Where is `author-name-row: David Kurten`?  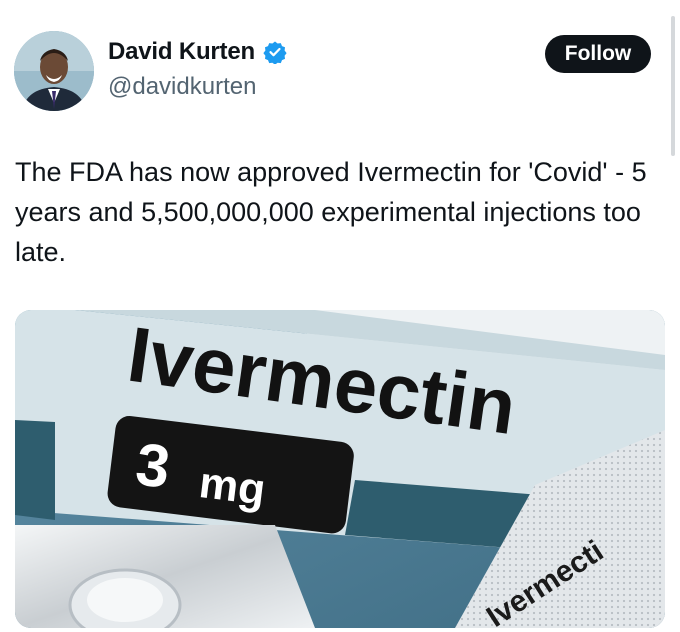
author-name-row: David Kurten is located at coordinates (197, 52).